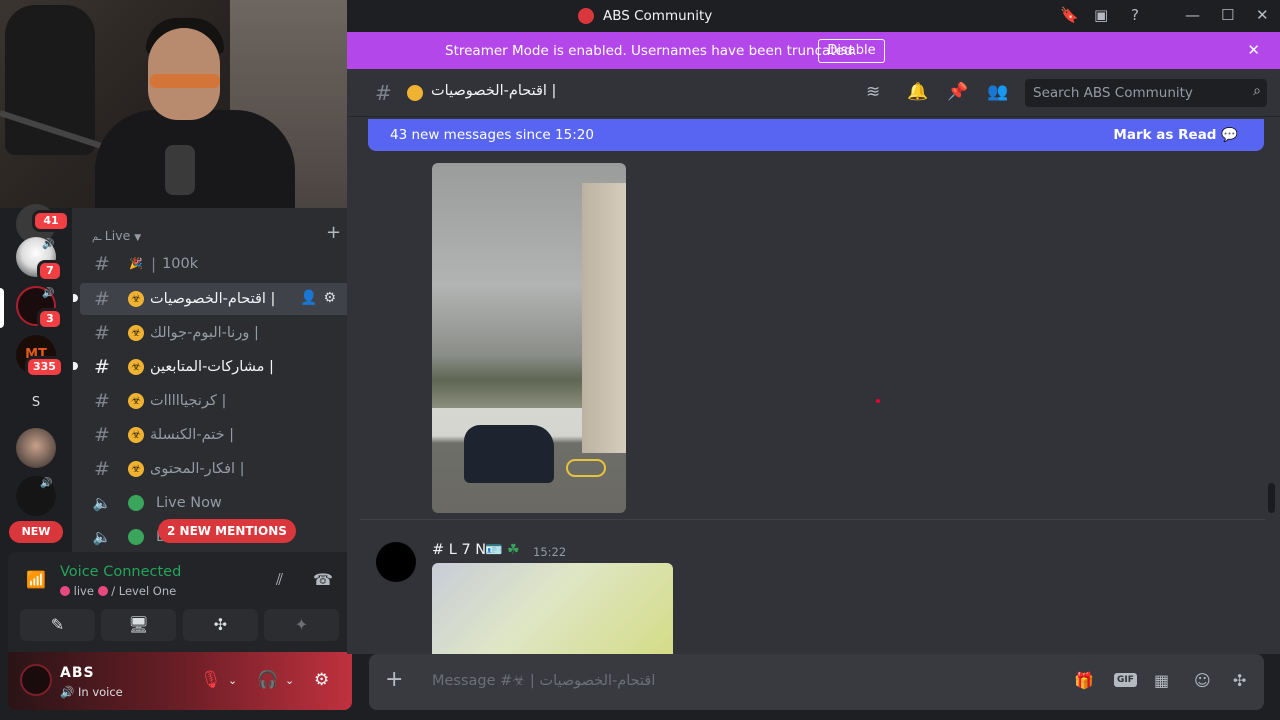 Image resolution: width=1280 pixels, height=720 pixels. Describe the element at coordinates (1161, 680) in the screenshot. I see `sticker-icon: ▦` at that location.